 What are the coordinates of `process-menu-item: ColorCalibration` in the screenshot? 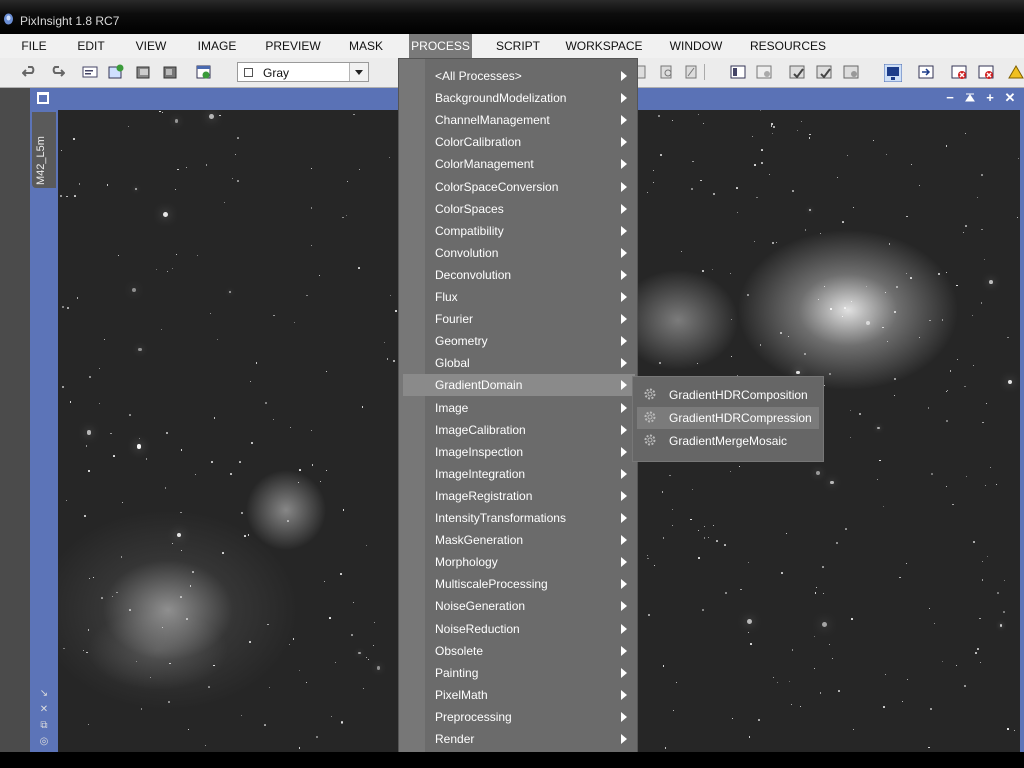 It's located at (519, 142).